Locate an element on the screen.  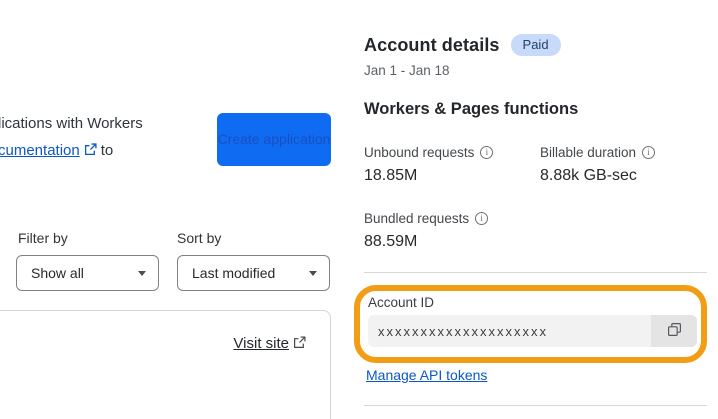
create-application-button: Create application is located at coordinates (274, 139).